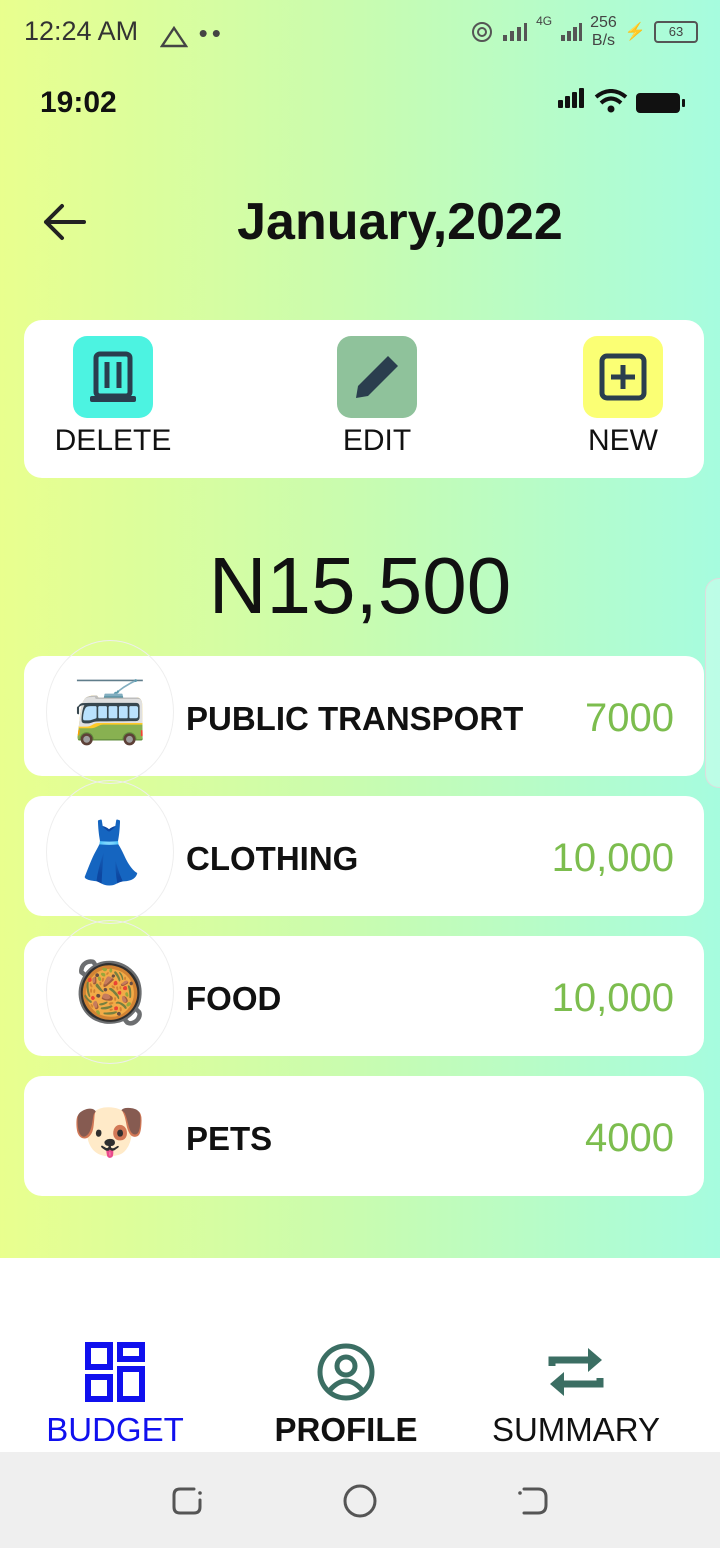 The image size is (720, 1548). I want to click on device-status-icons, so click(621, 100).